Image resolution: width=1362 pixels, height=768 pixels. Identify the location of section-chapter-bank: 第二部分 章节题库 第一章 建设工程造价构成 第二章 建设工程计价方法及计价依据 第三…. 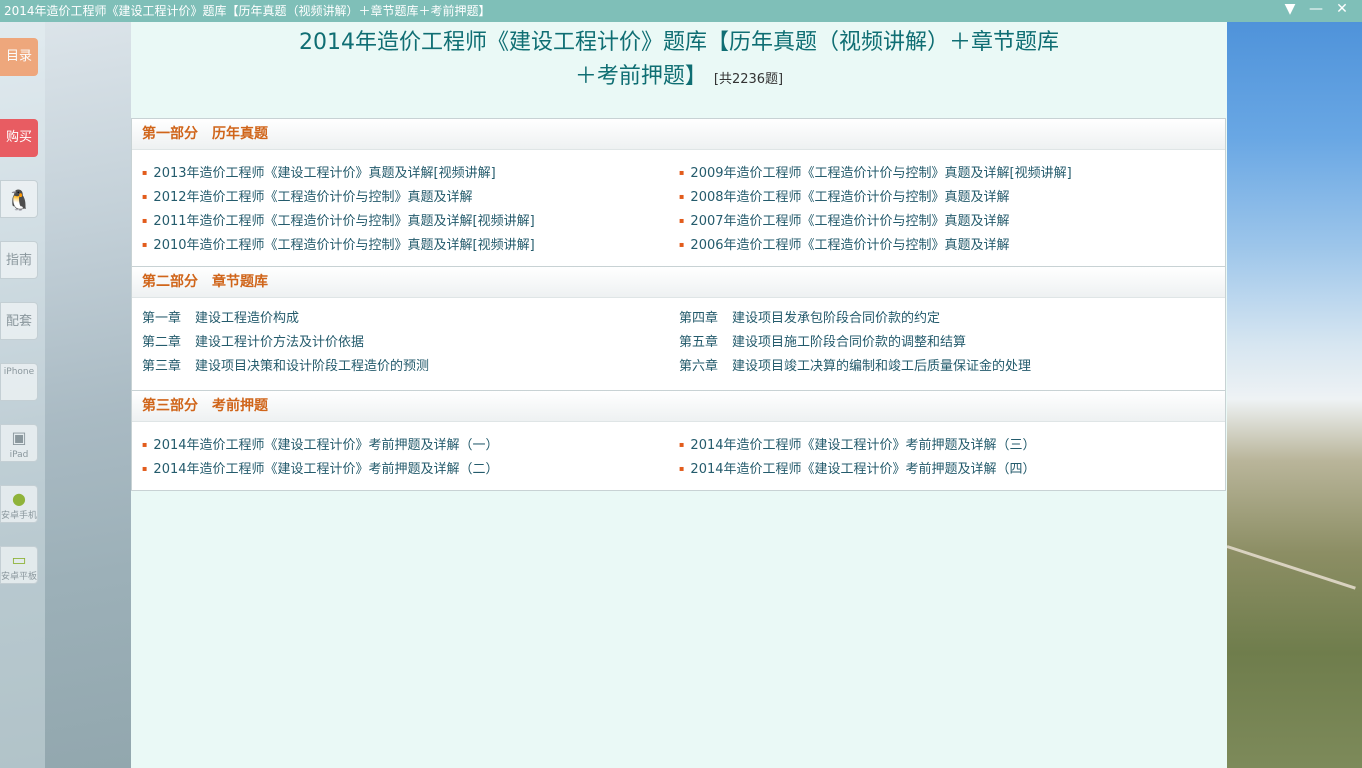
(678, 329).